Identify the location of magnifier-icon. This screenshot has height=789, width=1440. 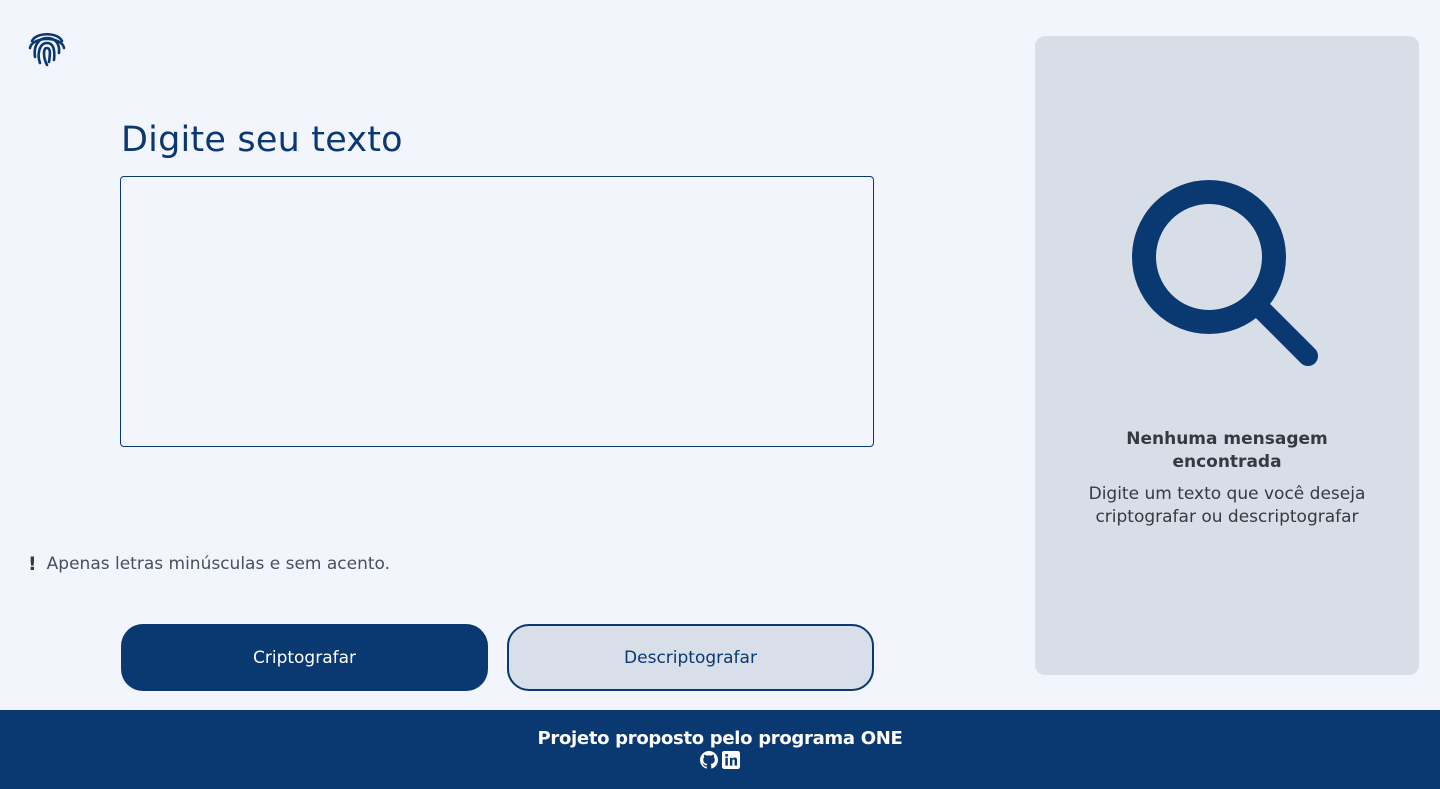
(1229, 276).